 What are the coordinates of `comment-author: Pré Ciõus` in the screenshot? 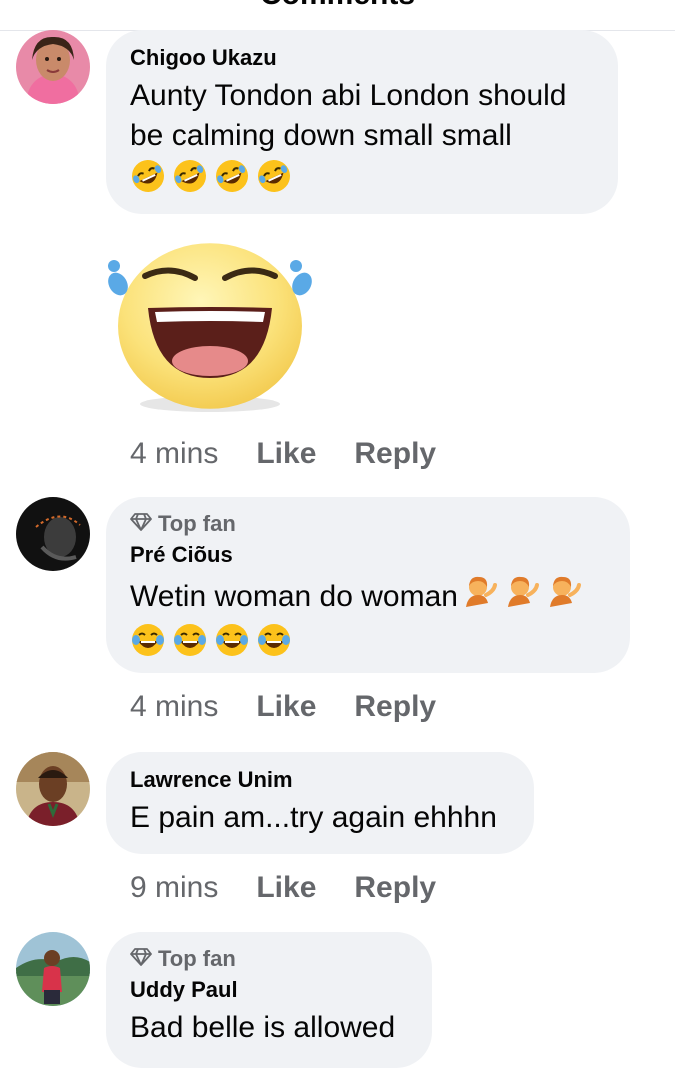 It's located at (368, 555).